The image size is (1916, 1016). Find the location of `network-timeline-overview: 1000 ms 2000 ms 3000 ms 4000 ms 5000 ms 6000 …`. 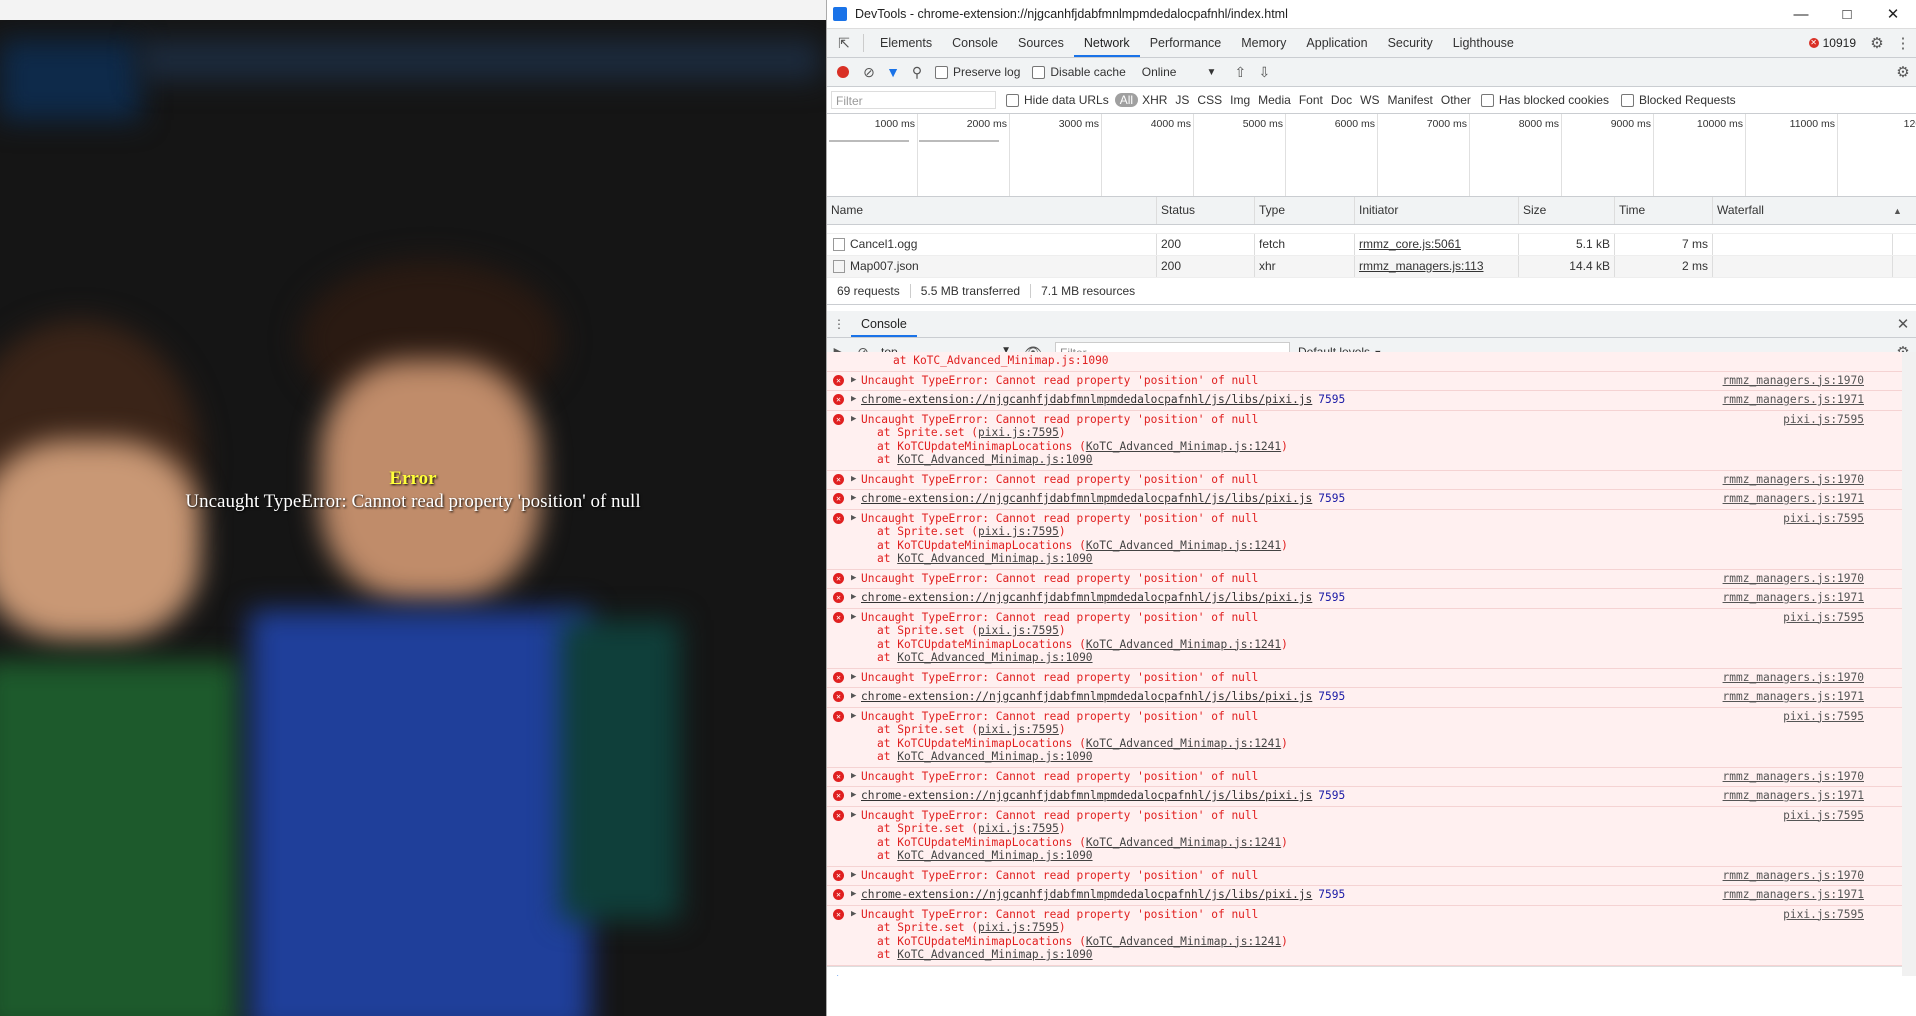

network-timeline-overview: 1000 ms 2000 ms 3000 ms 4000 ms 5000 ms 6000 … is located at coordinates (1371, 155).